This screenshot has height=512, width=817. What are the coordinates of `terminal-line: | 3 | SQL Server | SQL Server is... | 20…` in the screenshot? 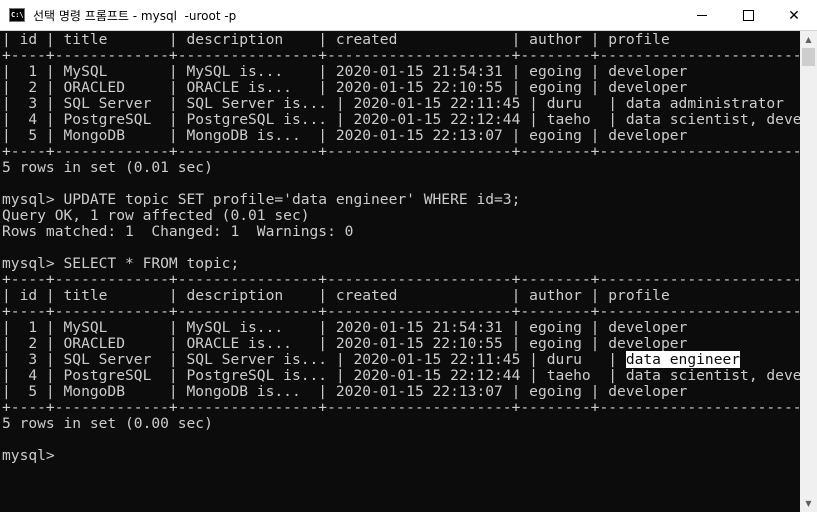 It's located at (401, 103).